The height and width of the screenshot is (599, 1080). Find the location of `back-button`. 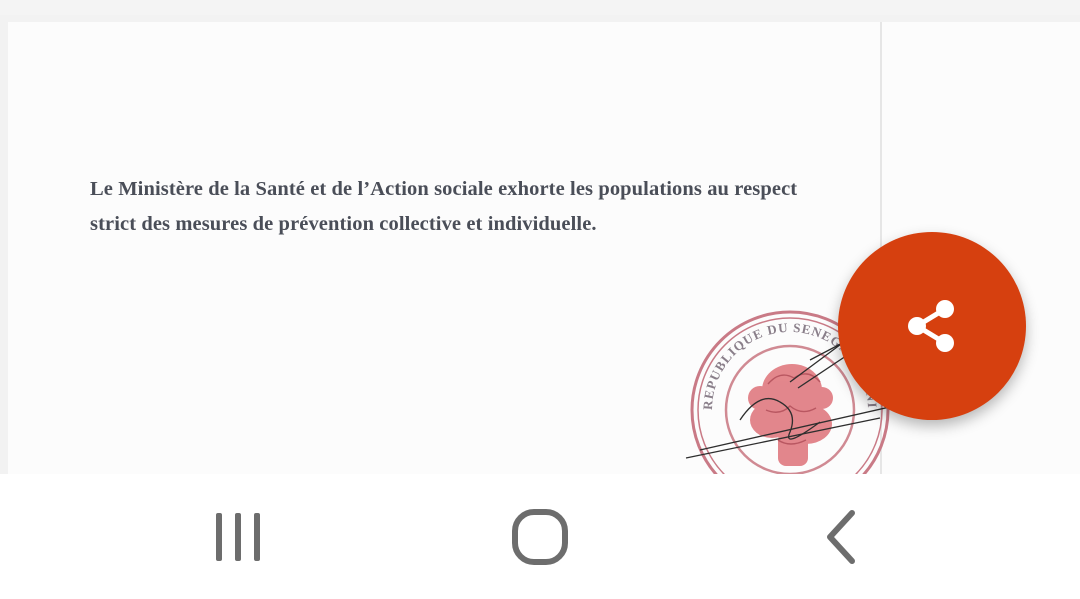

back-button is located at coordinates (842, 536).